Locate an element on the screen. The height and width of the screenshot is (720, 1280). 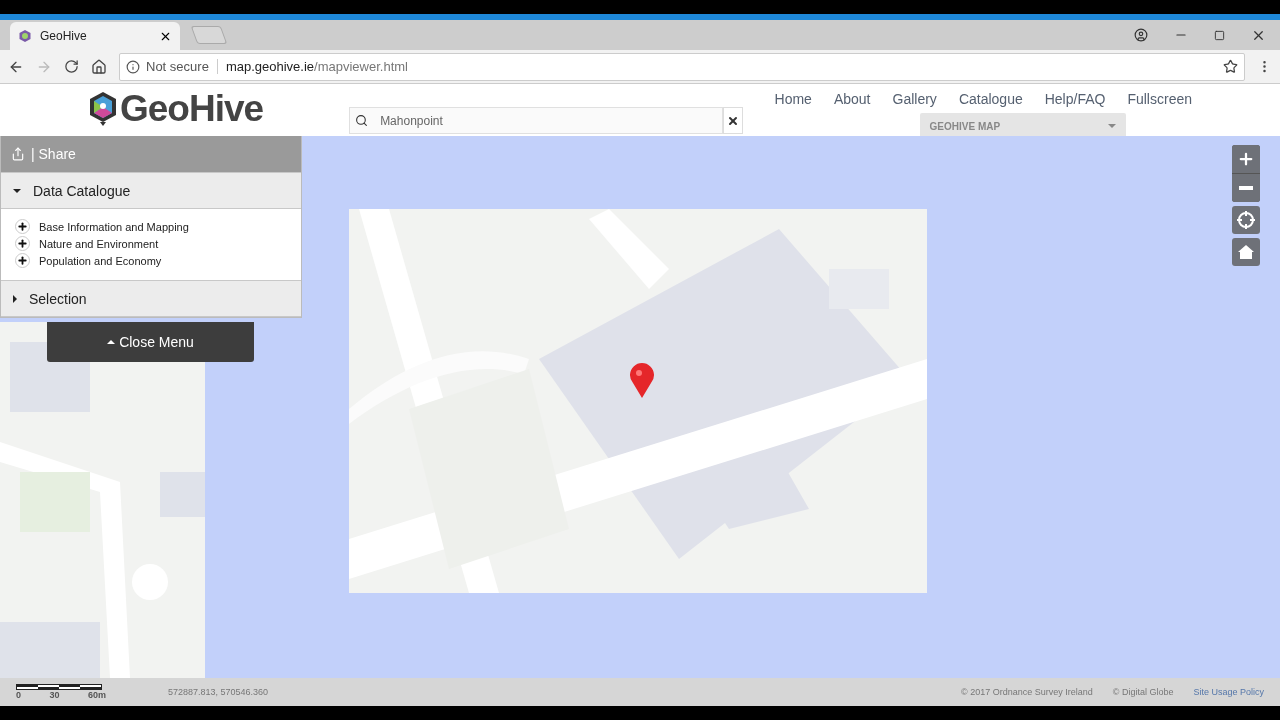
site-logo-icon is located at coordinates (25, 36).